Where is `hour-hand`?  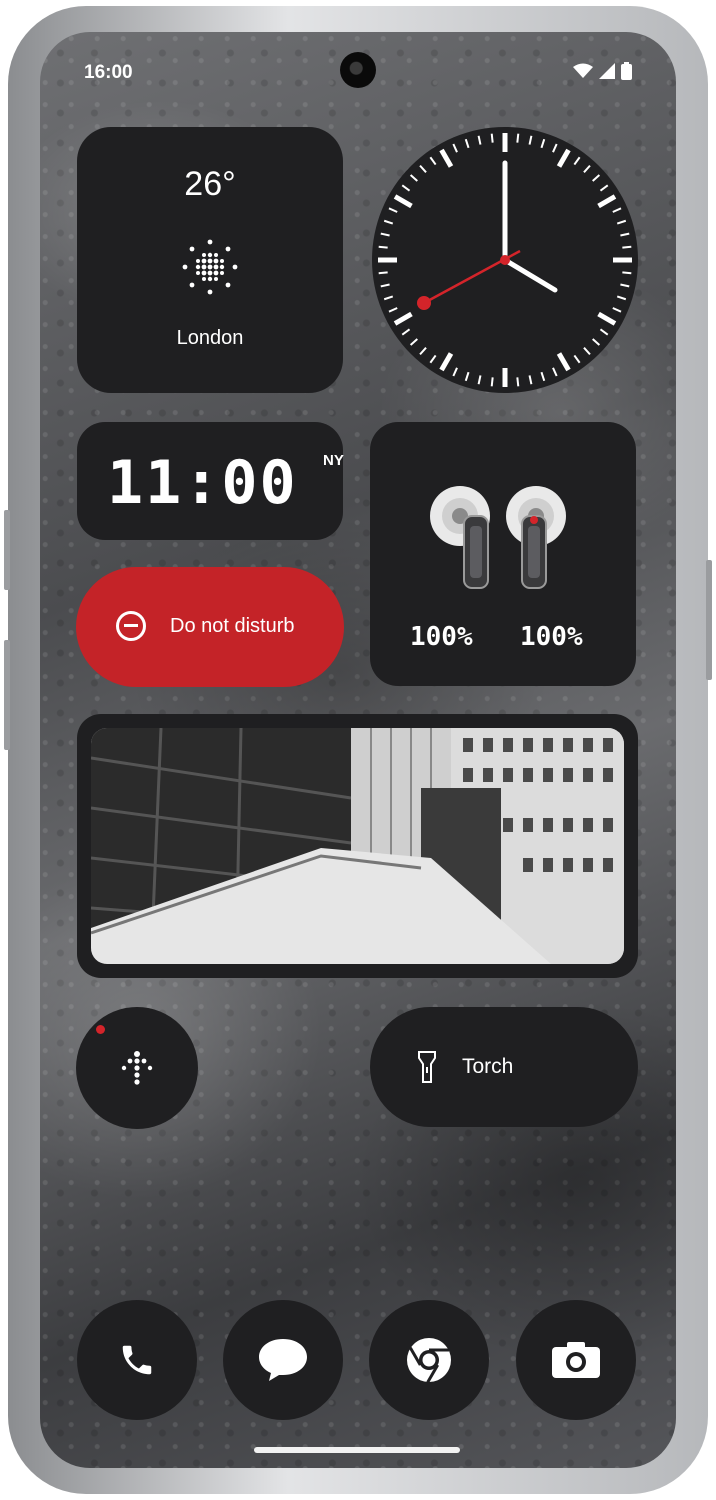 hour-hand is located at coordinates (530, 275).